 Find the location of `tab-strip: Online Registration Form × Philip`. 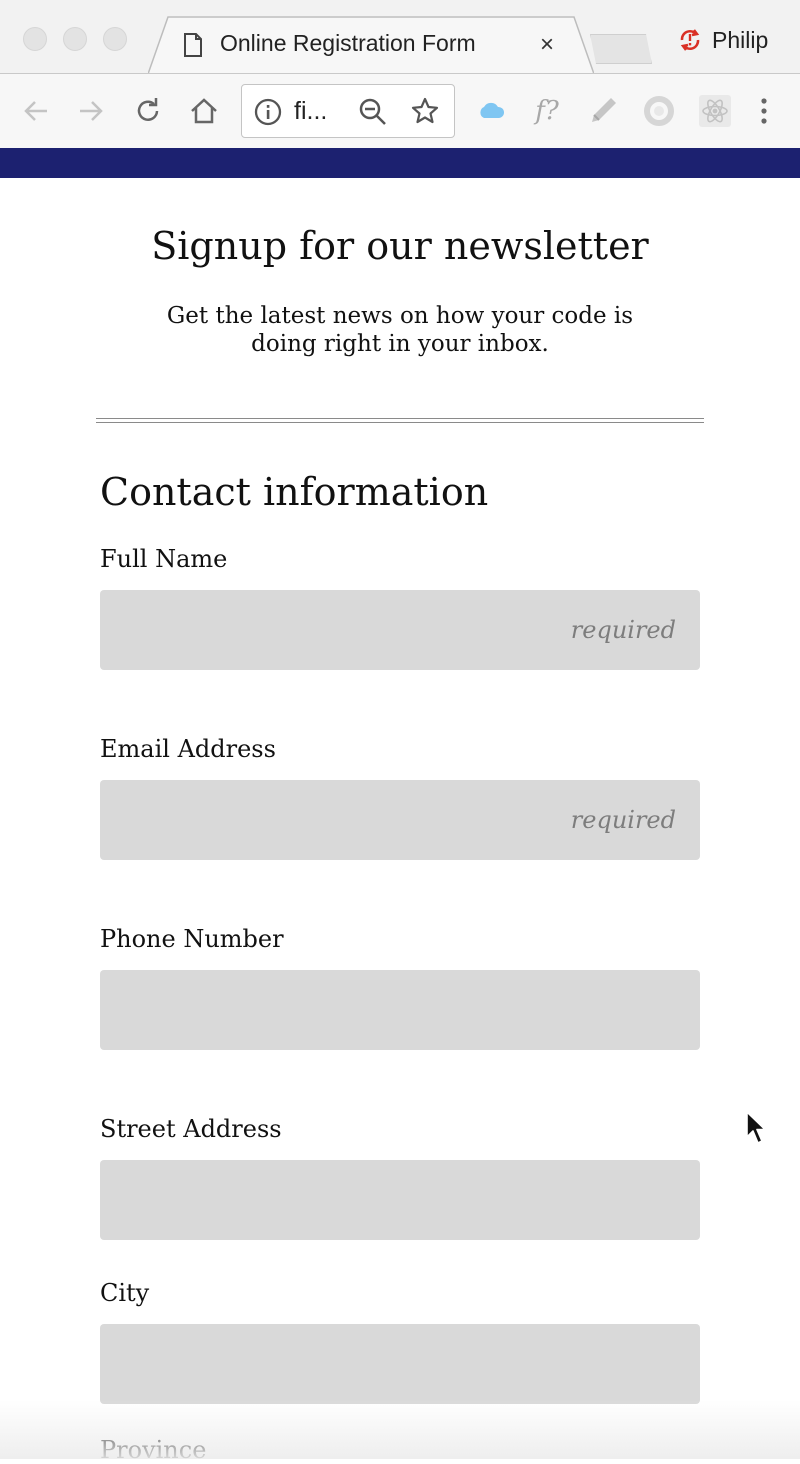

tab-strip: Online Registration Form × Philip is located at coordinates (400, 37).